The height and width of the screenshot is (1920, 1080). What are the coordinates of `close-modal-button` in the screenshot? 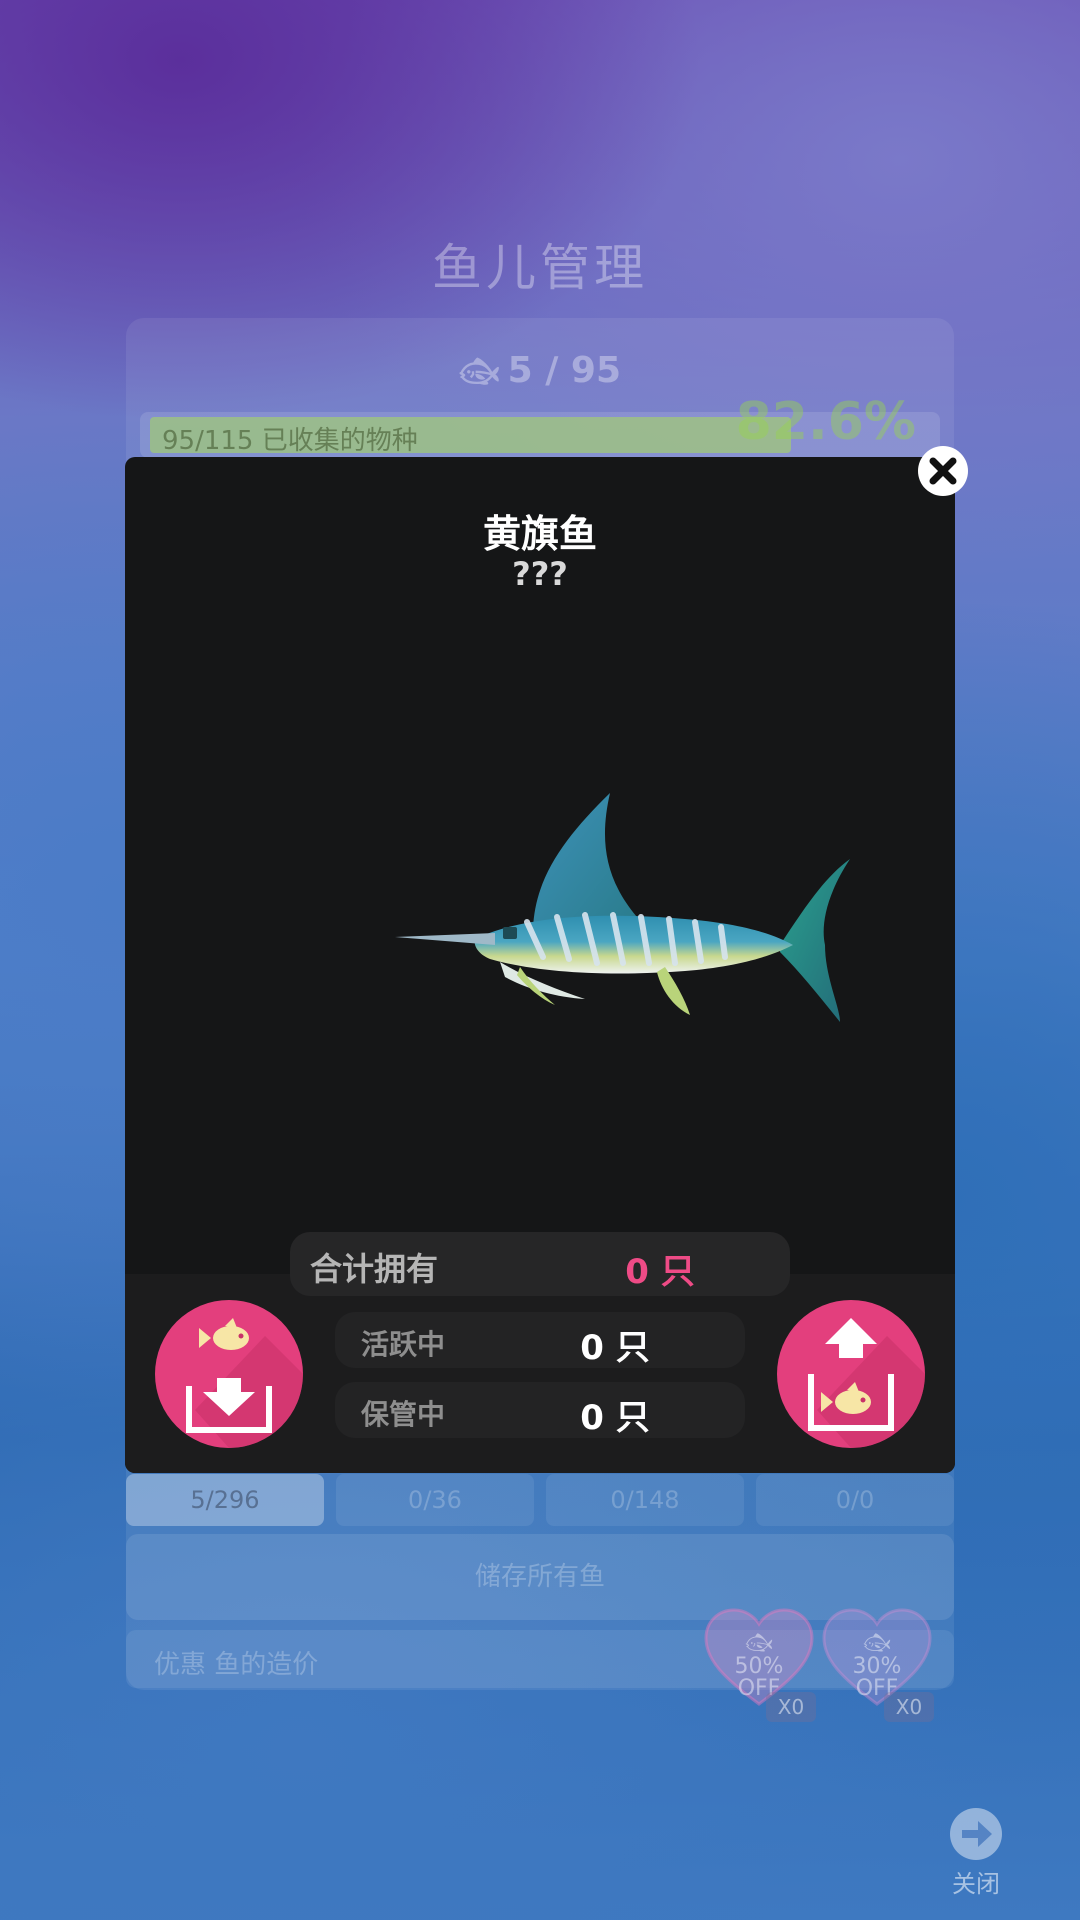 It's located at (943, 471).